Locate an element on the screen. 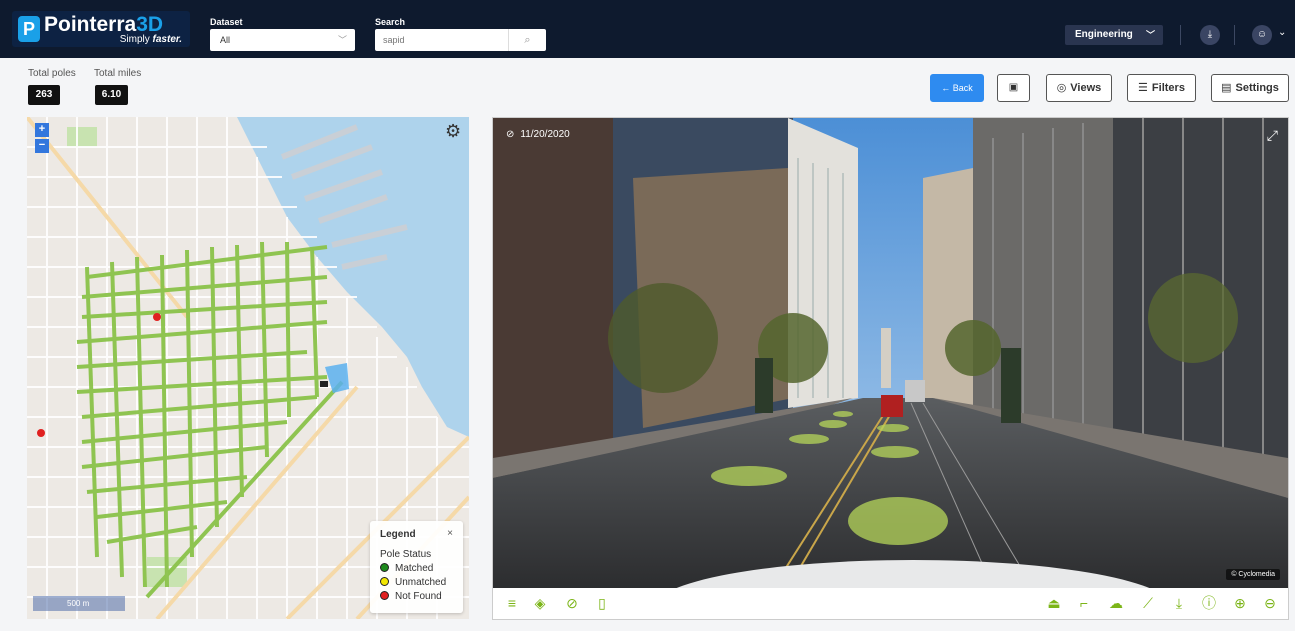 Image resolution: width=1295 pixels, height=631 pixels. legend-subtitle: Pole Status is located at coordinates (406, 554).